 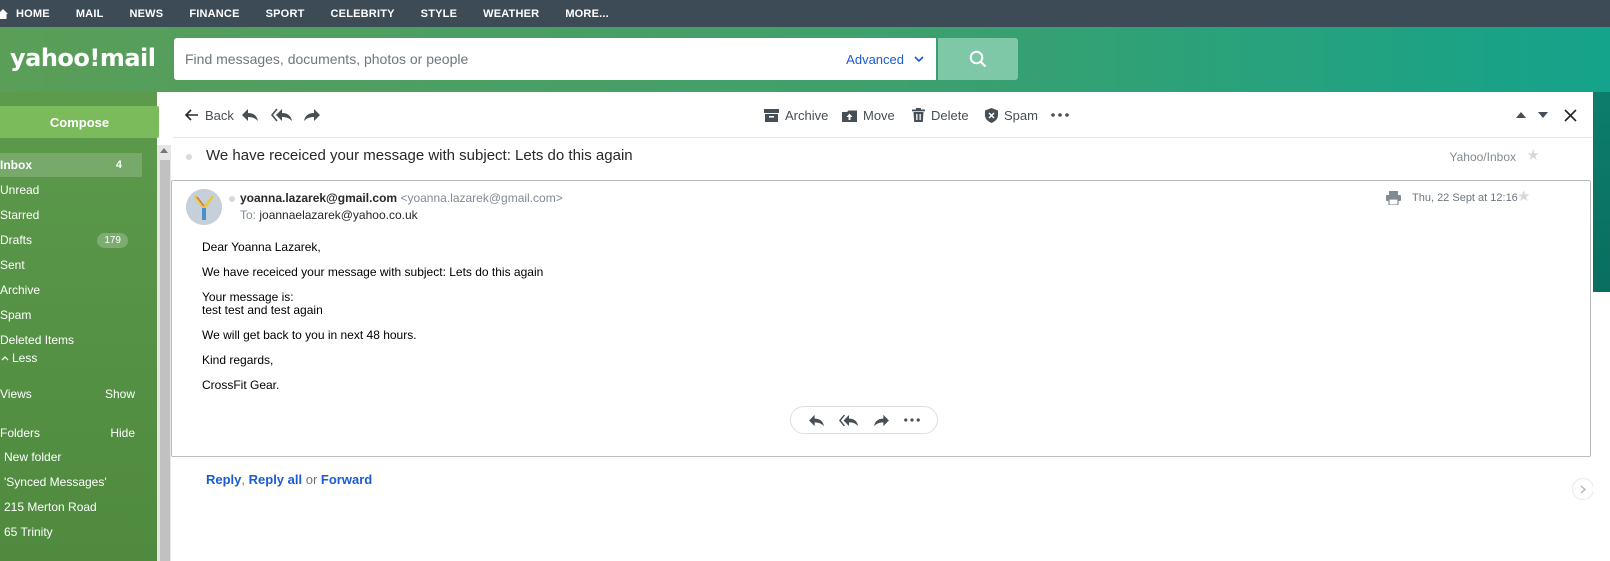 I want to click on sender-status-dot, so click(x=232, y=199).